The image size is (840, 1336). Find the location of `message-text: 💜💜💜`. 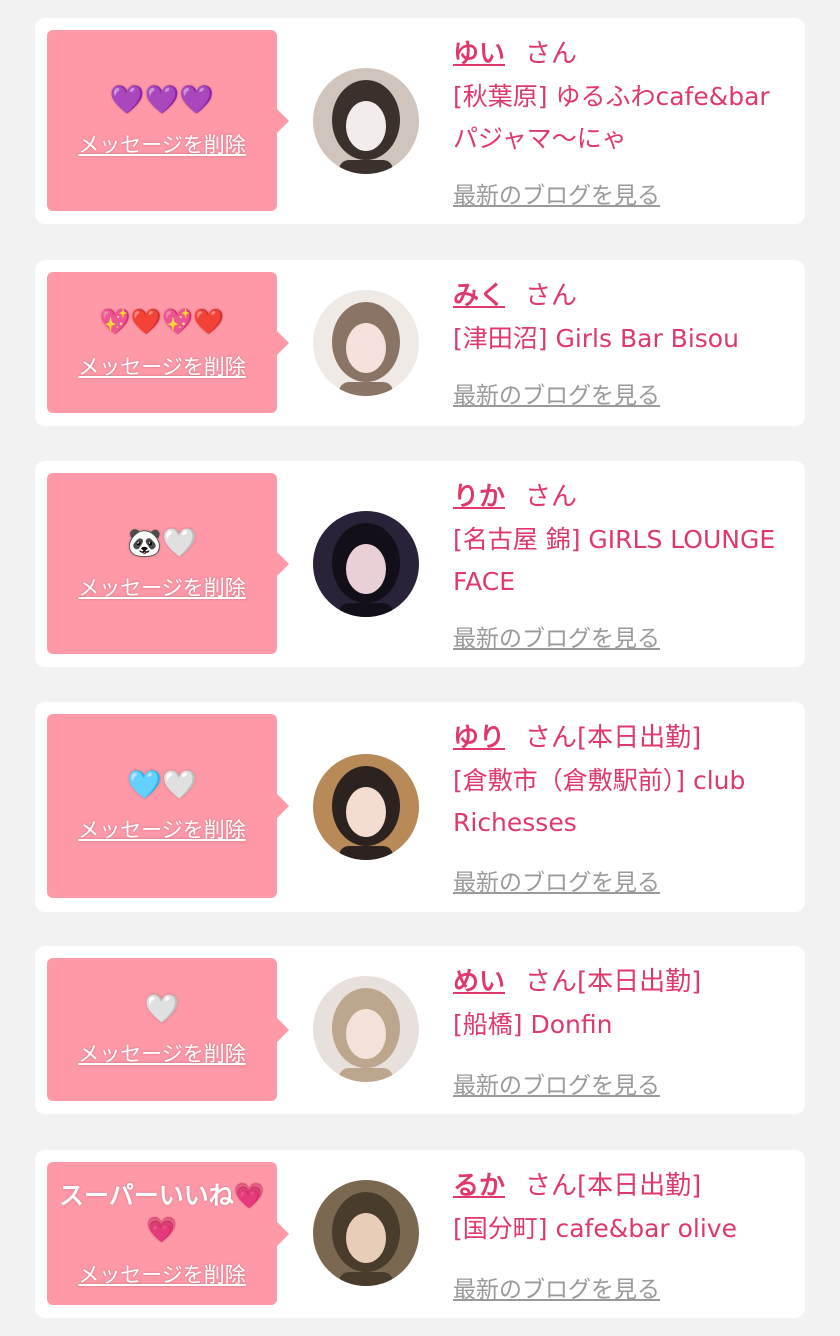

message-text: 💜💜💜 is located at coordinates (162, 99).